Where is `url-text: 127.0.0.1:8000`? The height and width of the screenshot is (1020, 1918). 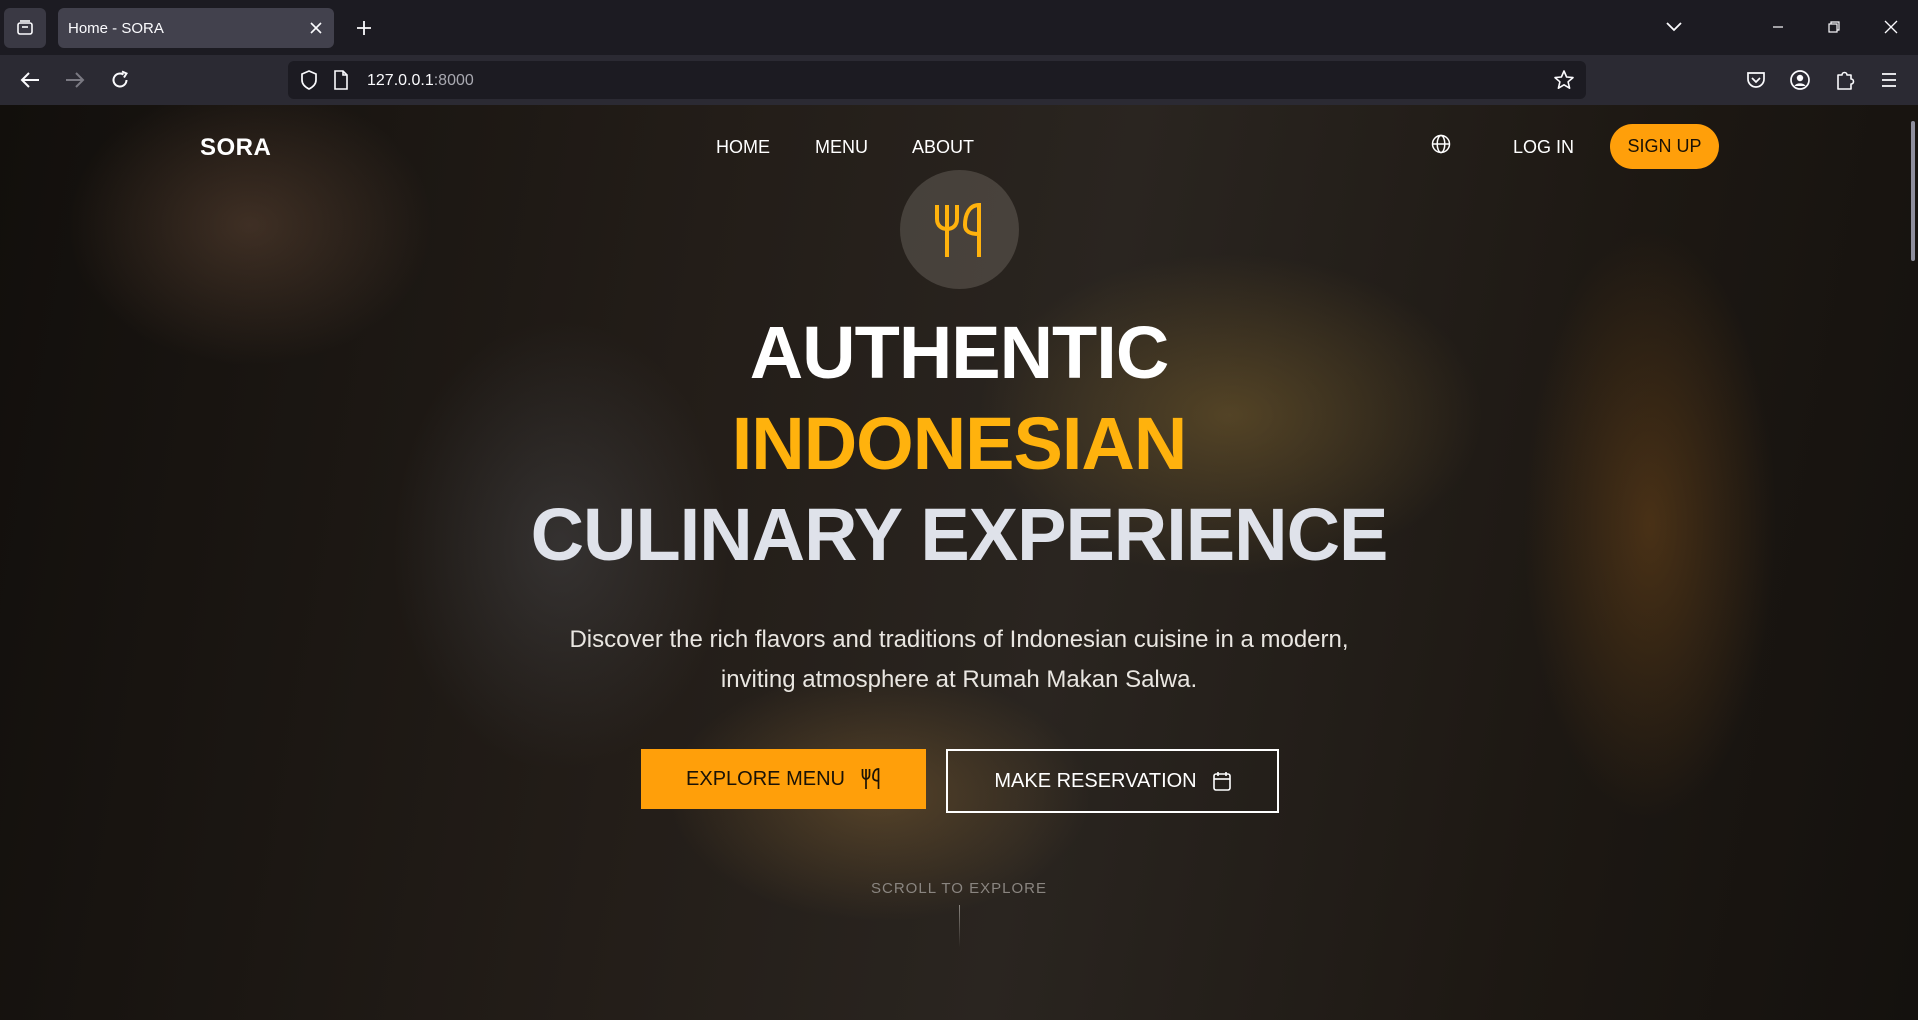
url-text: 127.0.0.1:8000 is located at coordinates (420, 81).